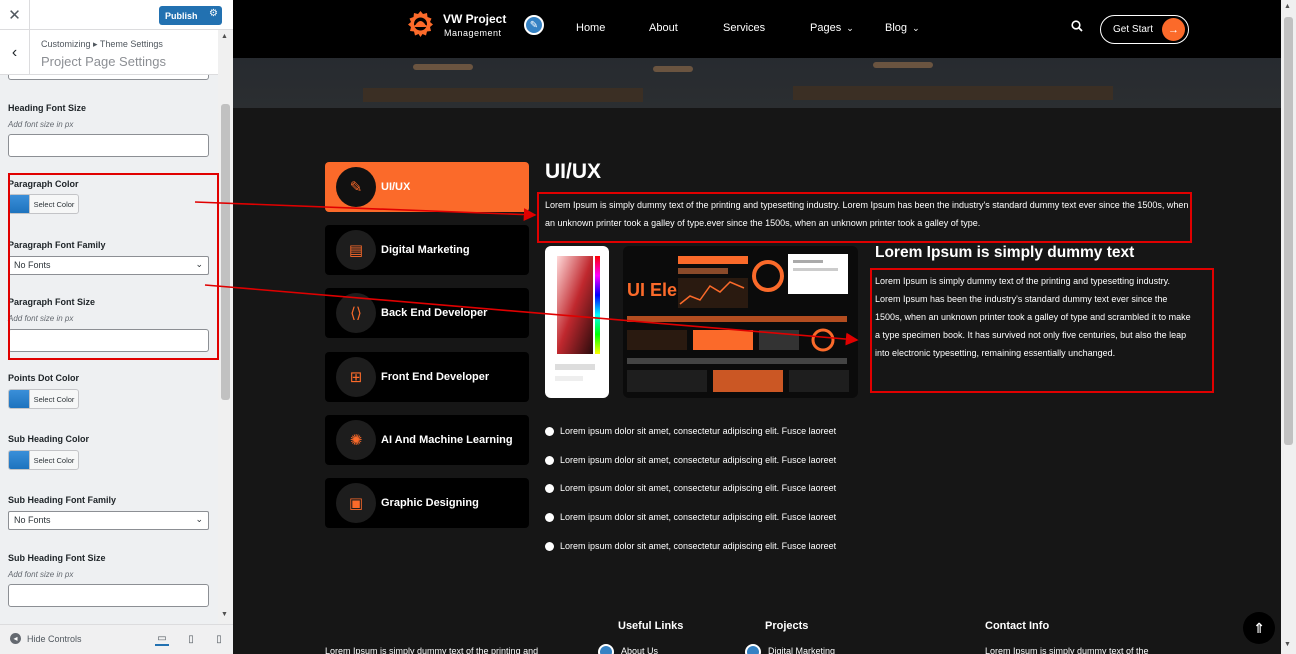 The image size is (1296, 654). What do you see at coordinates (590, 28) in the screenshot?
I see `nav-home: Home` at bounding box center [590, 28].